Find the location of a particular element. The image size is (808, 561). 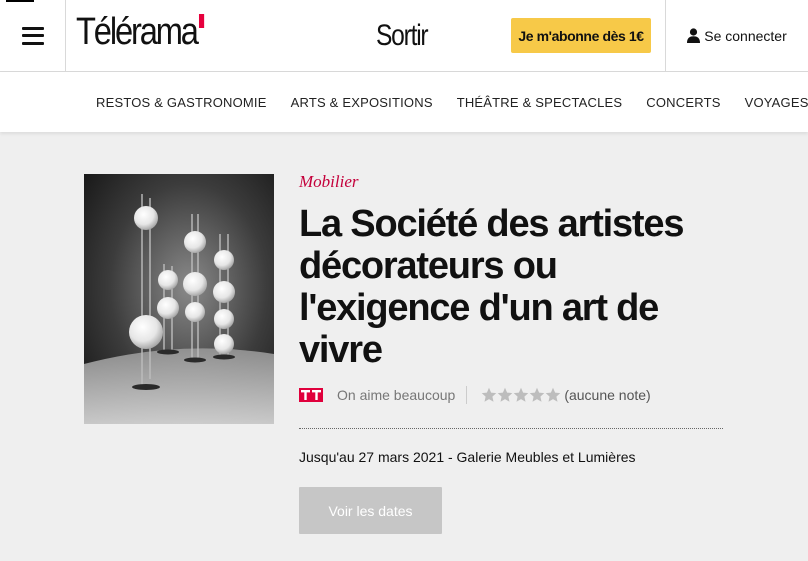

article-image is located at coordinates (179, 299).